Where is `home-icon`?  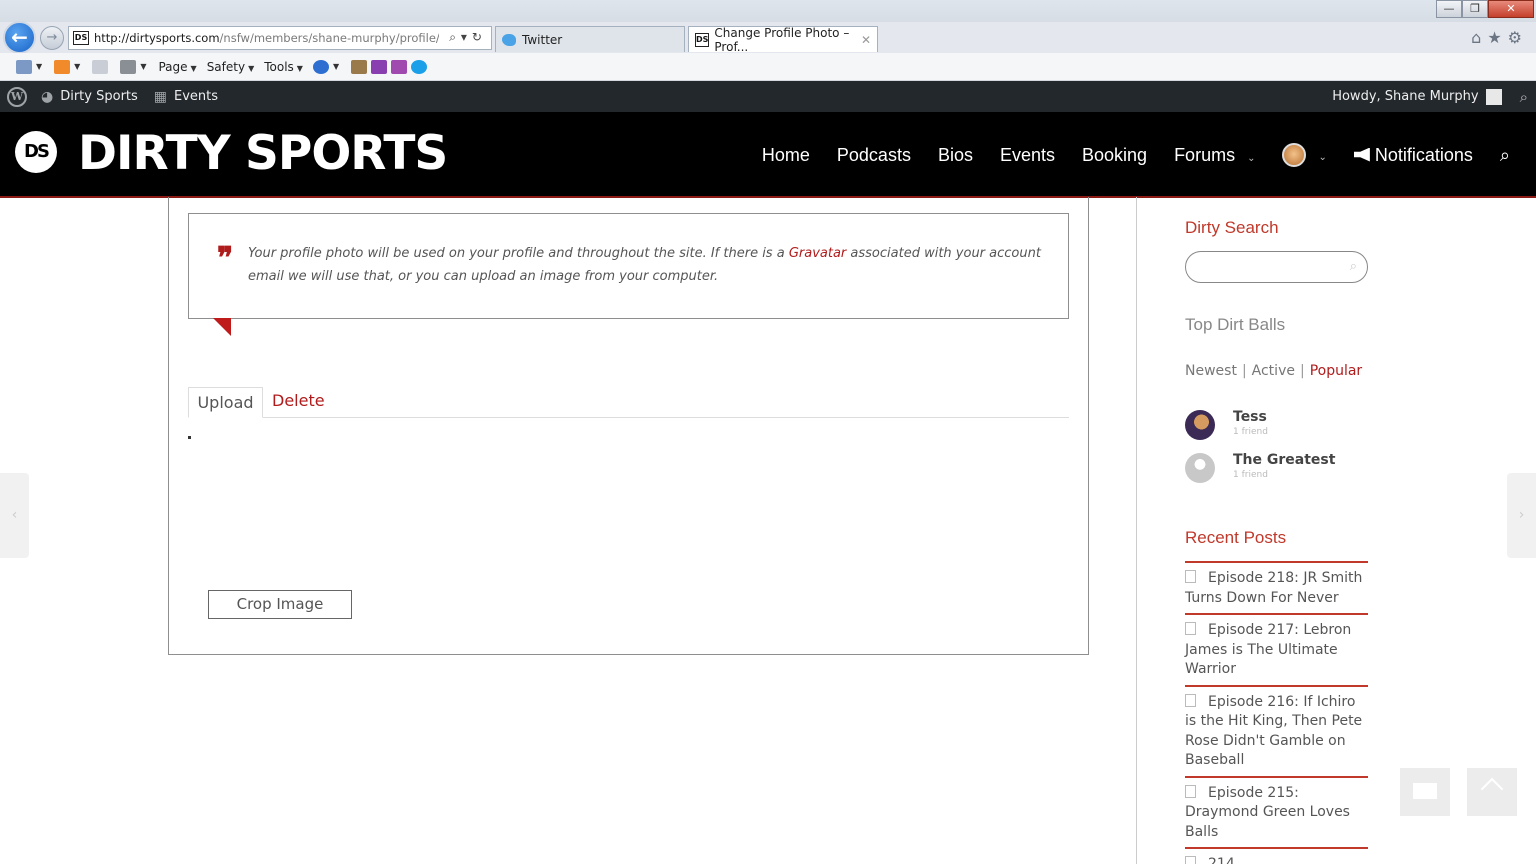
home-icon is located at coordinates (24, 66).